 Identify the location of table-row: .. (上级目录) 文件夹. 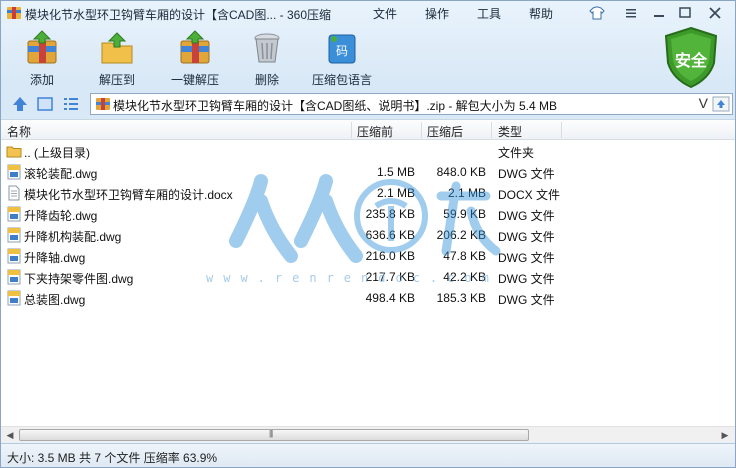
(368, 151).